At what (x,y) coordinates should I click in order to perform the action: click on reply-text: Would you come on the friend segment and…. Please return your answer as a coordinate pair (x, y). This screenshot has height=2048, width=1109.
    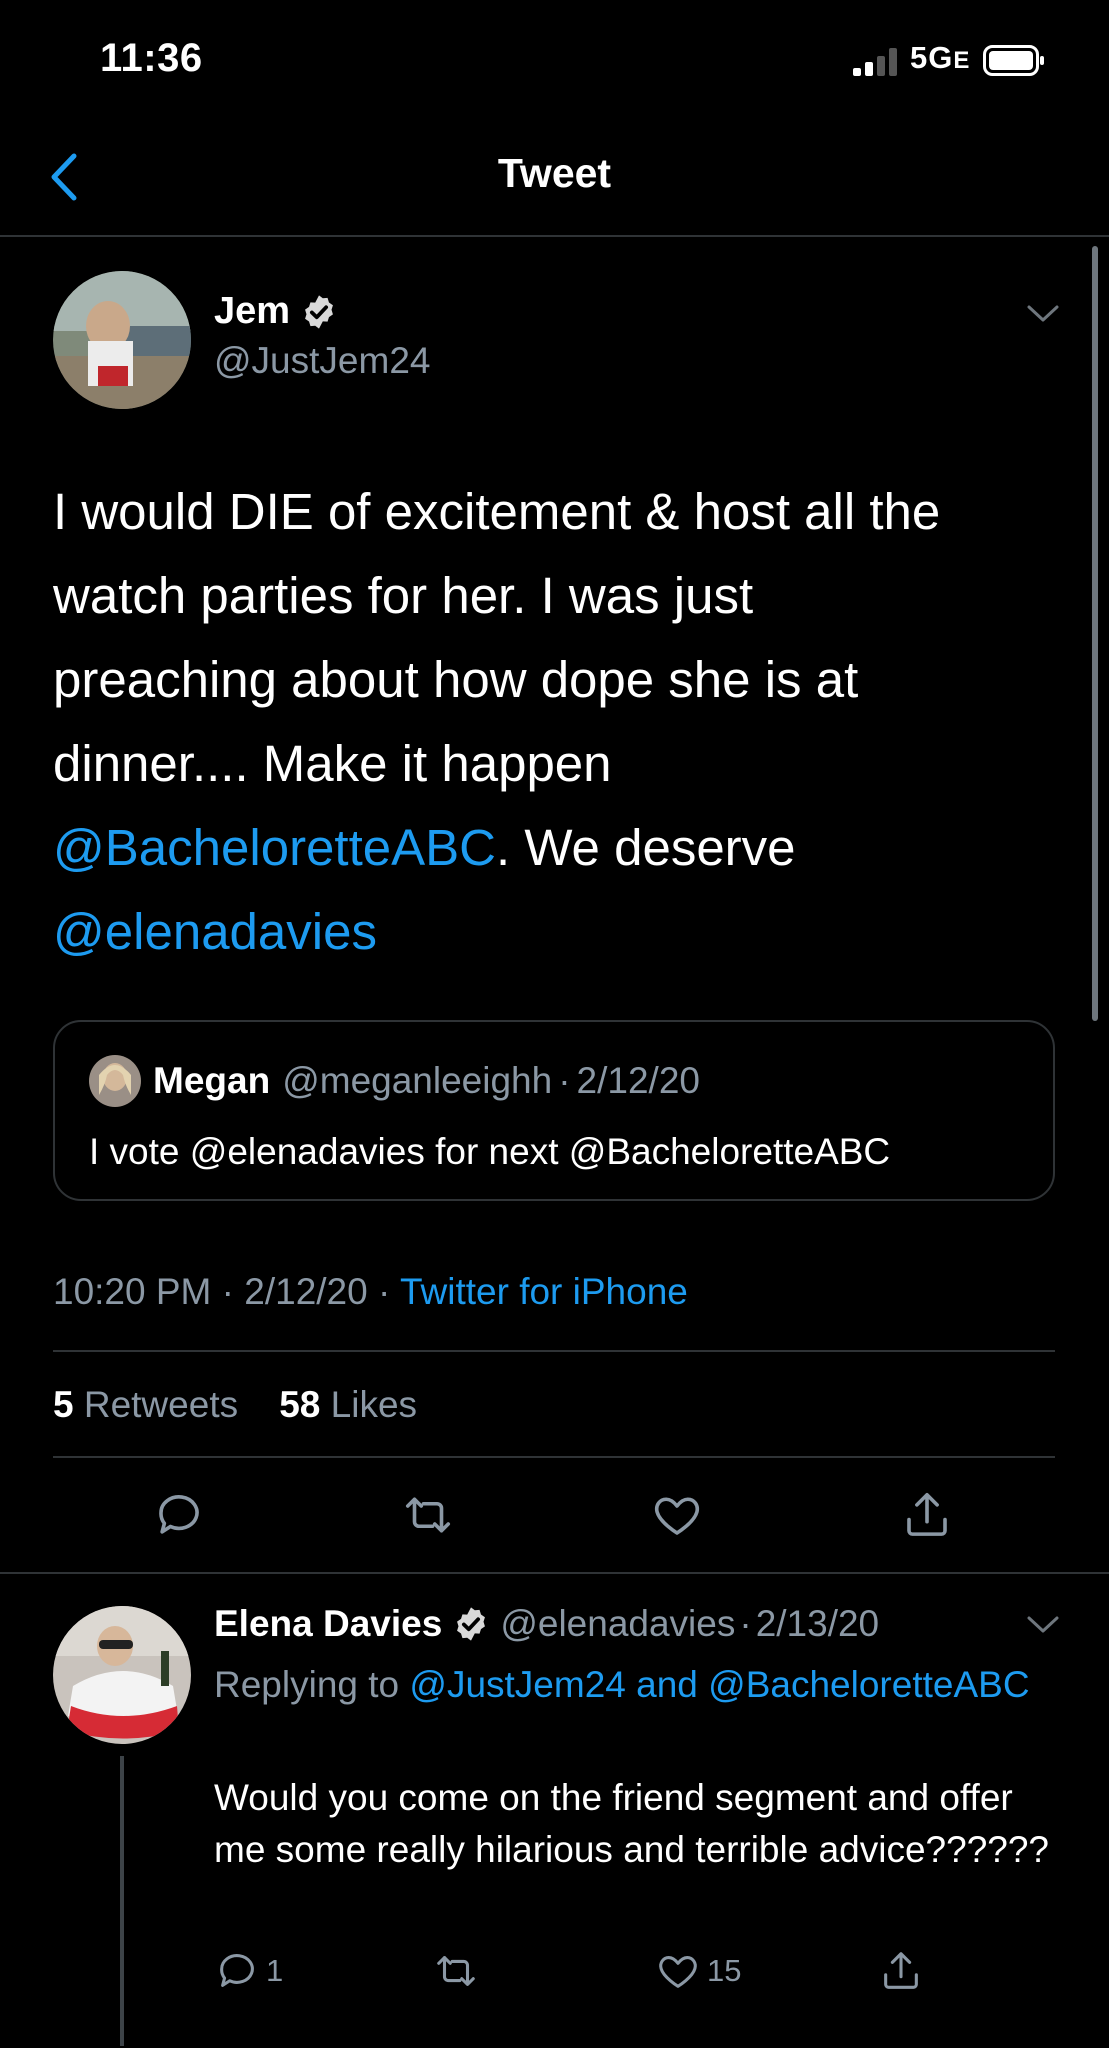
    Looking at the image, I should click on (632, 1823).